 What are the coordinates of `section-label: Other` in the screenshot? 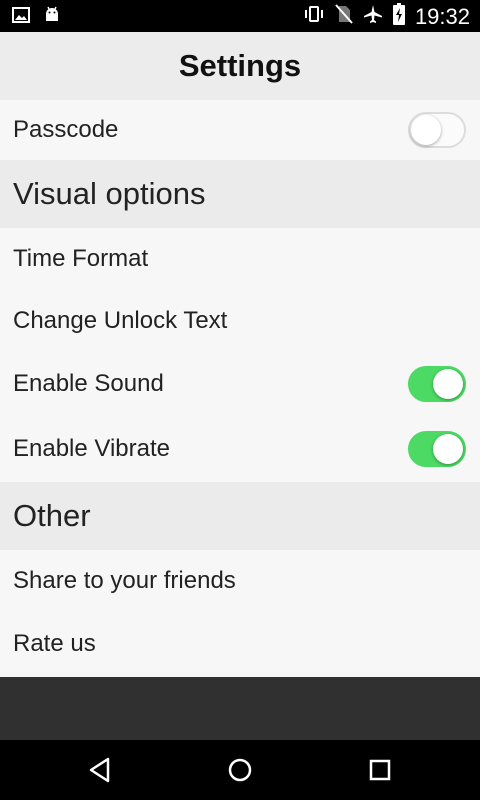 It's located at (52, 515).